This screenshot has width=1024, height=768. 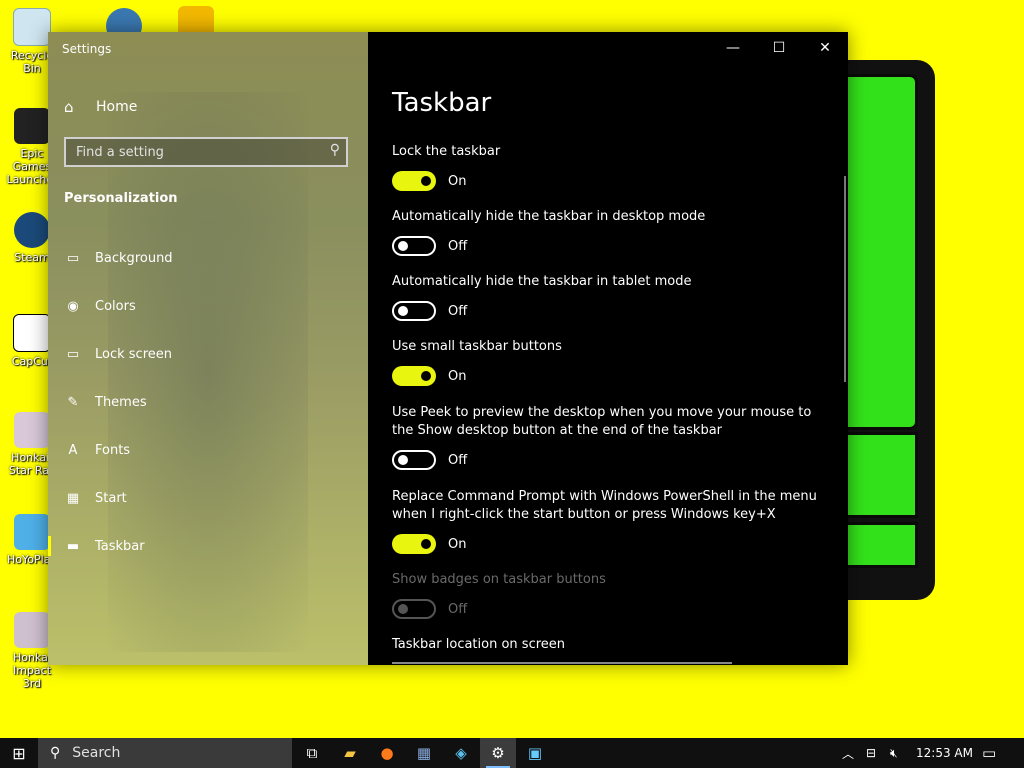 I want to click on app-button-blue: ◈, so click(x=461, y=753).